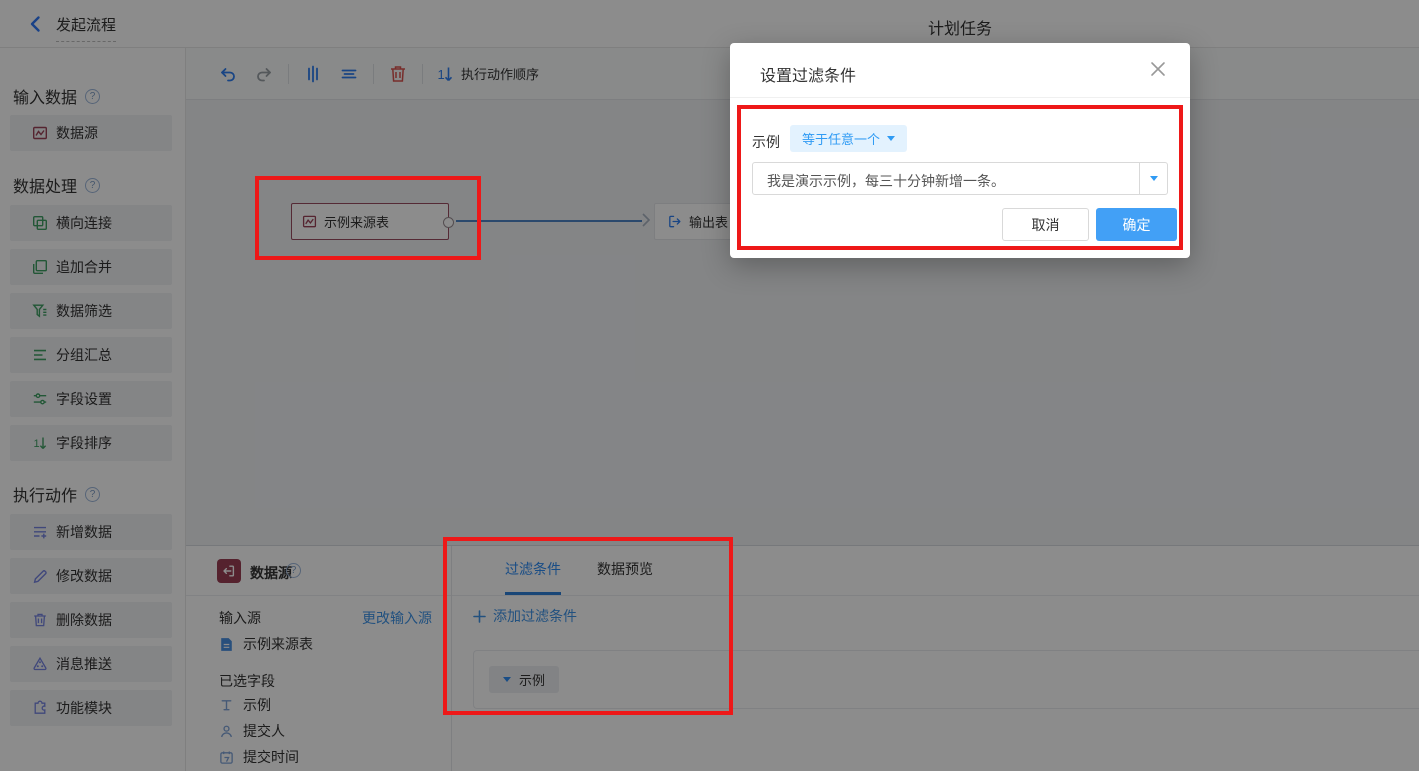  Describe the element at coordinates (849, 138) in the screenshot. I see `operator-dropdown: 等于任意一个` at that location.